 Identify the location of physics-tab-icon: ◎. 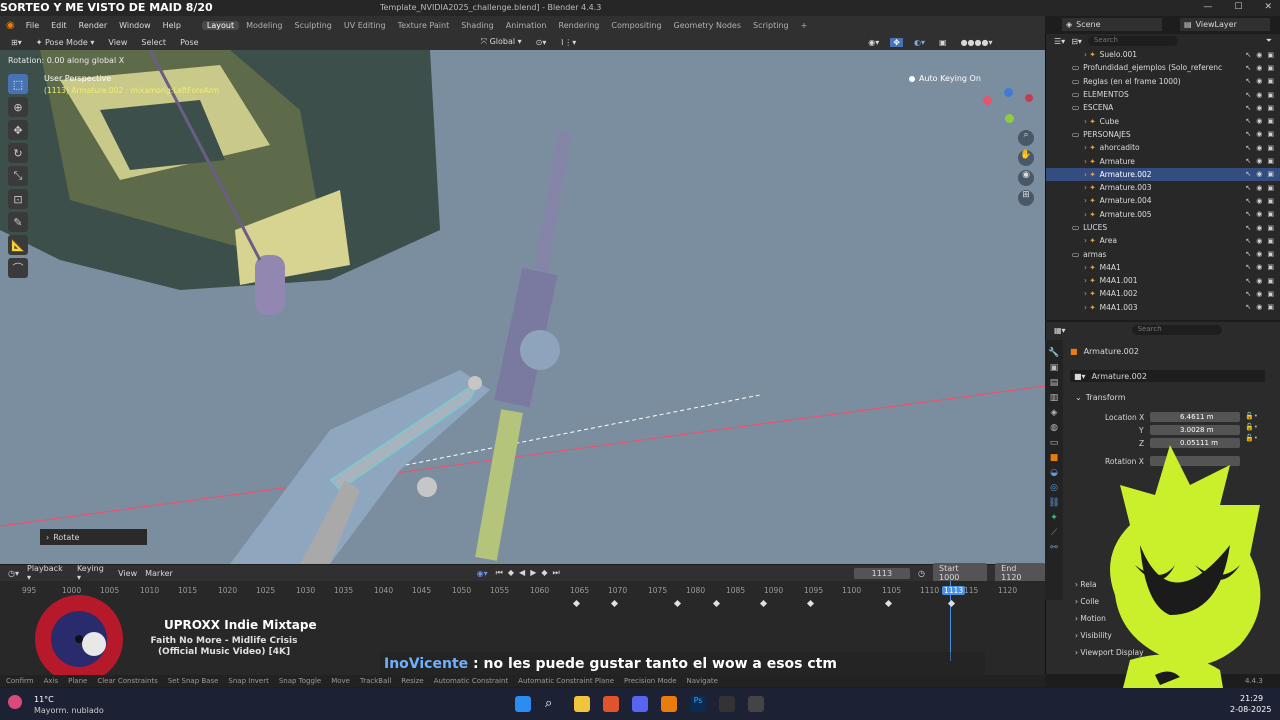
(1054, 488).